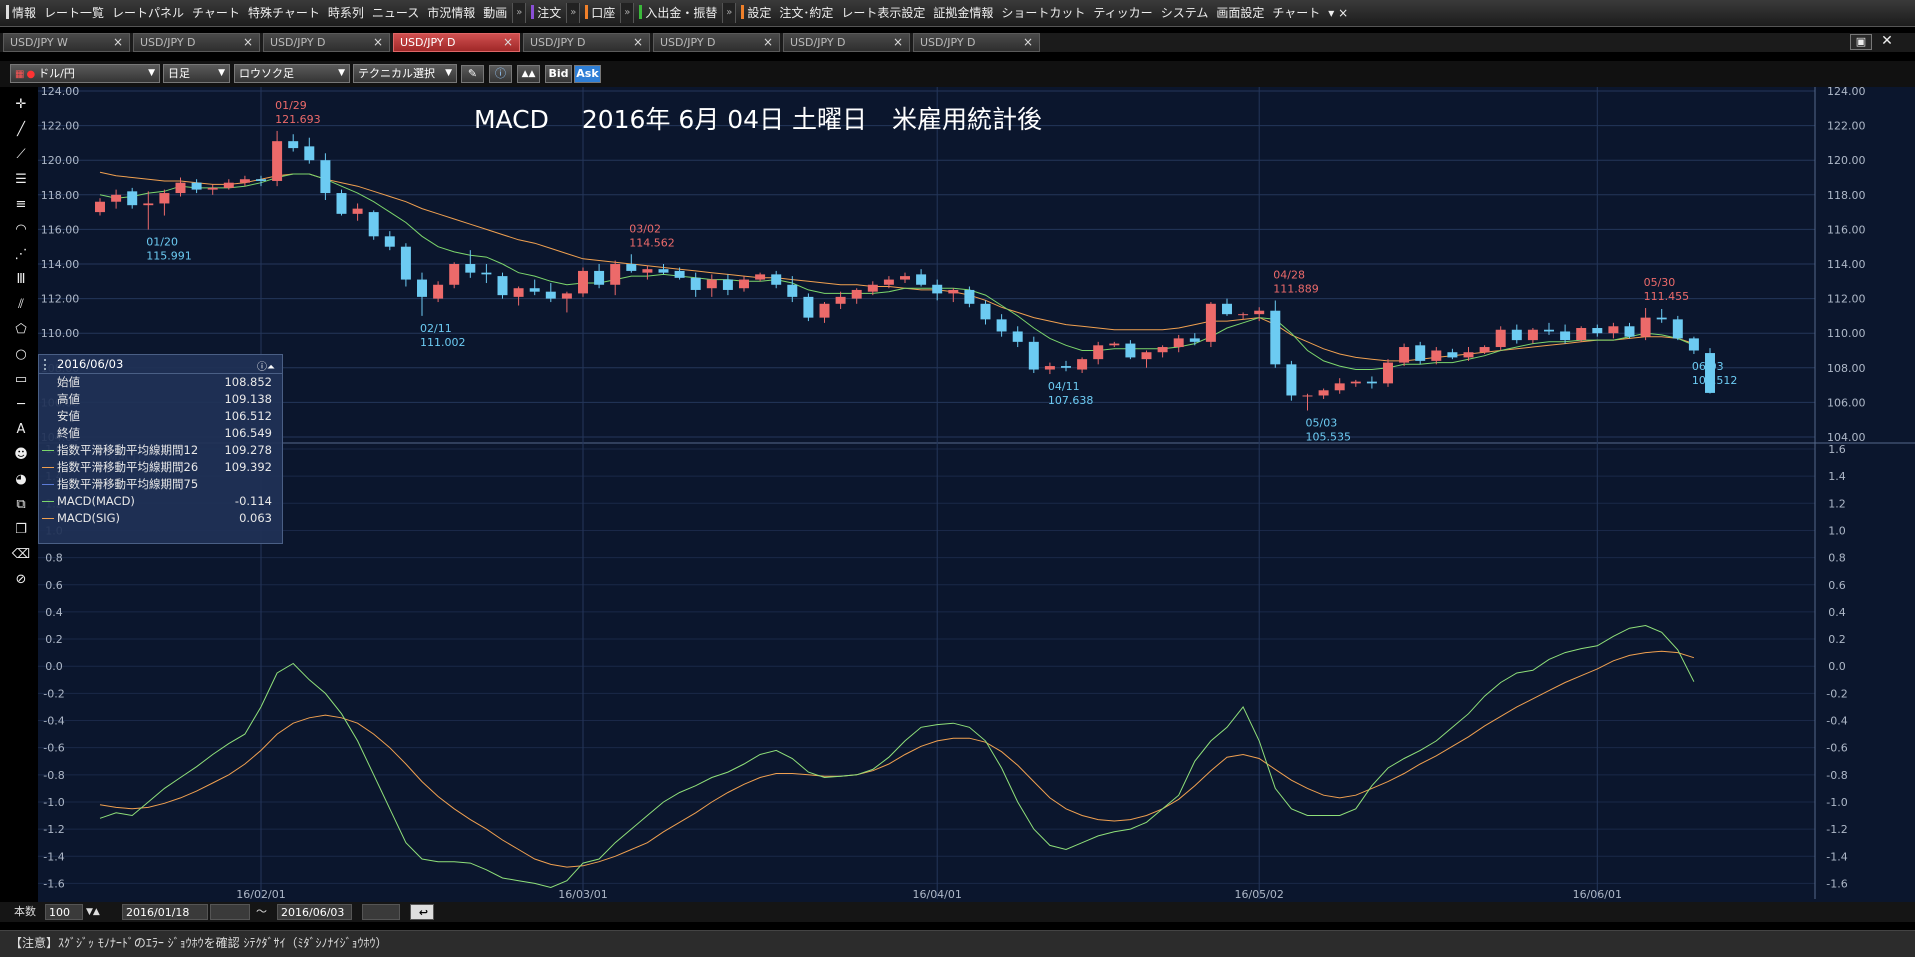 The height and width of the screenshot is (957, 1915). I want to click on channel-icon: ≡, so click(21, 204).